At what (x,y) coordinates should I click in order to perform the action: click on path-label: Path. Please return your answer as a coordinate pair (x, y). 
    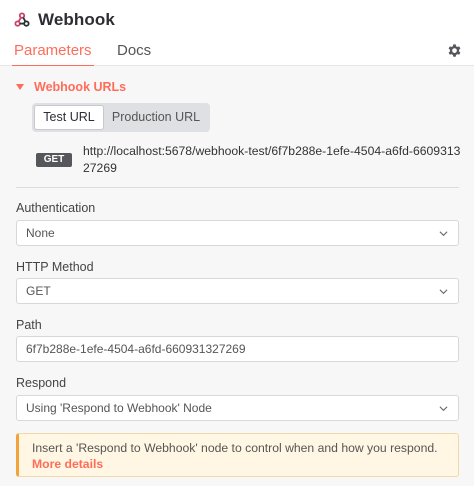
    Looking at the image, I should click on (29, 325).